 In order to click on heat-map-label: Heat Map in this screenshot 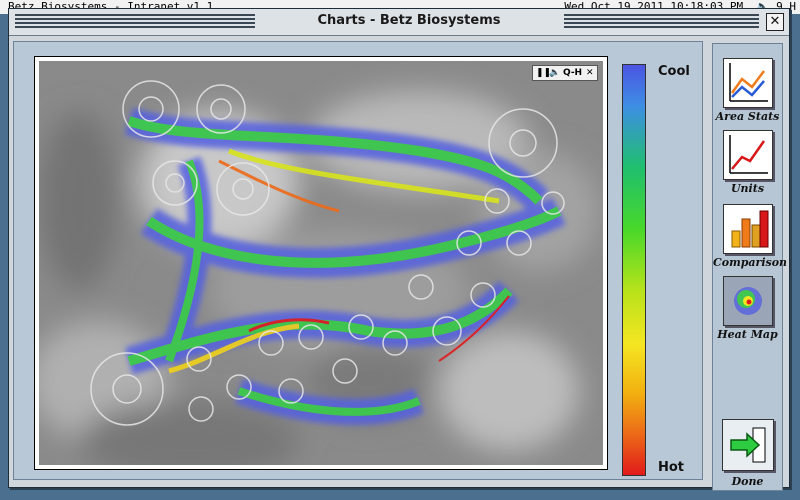, I will do `click(747, 334)`.